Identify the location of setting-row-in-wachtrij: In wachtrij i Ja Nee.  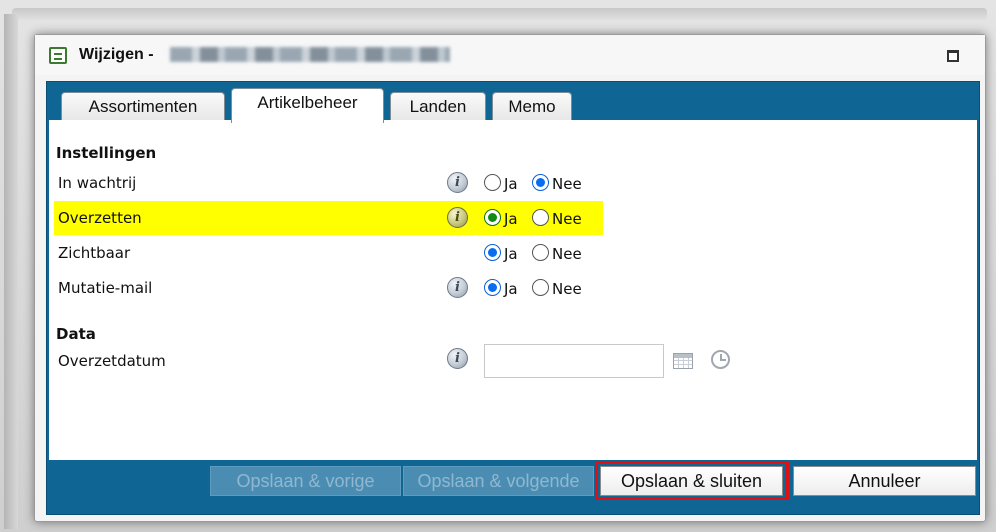
(330, 183).